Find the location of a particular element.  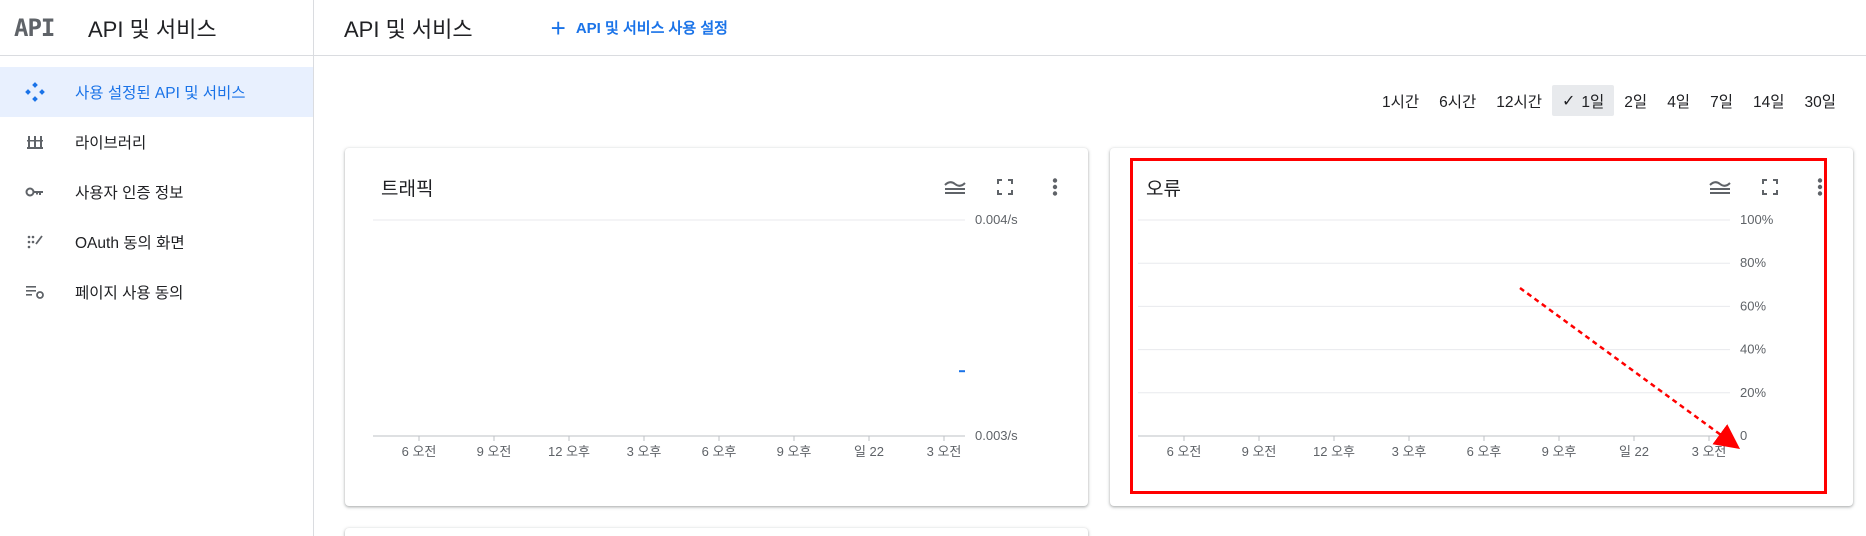

time-range-selector: 1시간 6시간 12시간 ✓ 1일 2일 4일 7일 14일 30일 is located at coordinates (1609, 100).